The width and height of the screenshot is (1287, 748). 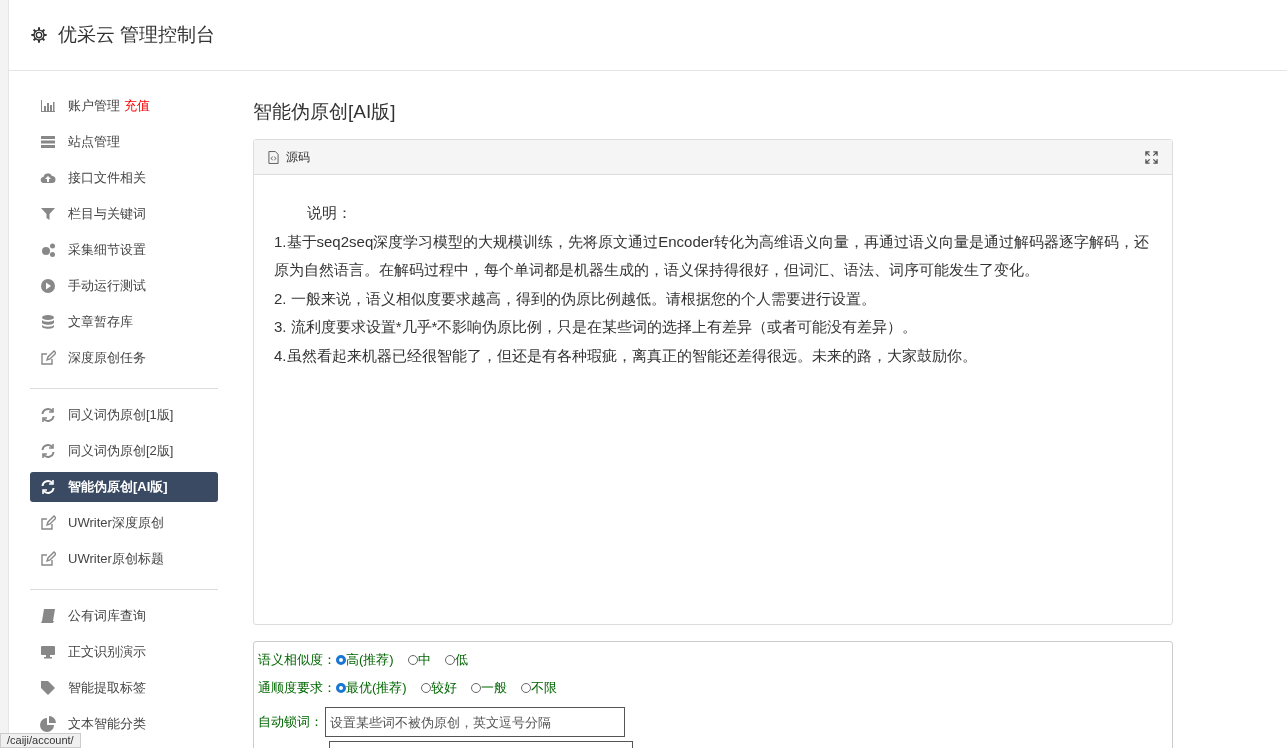 I want to click on sidebar-item: 栏目与关键词, so click(x=124, y=214).